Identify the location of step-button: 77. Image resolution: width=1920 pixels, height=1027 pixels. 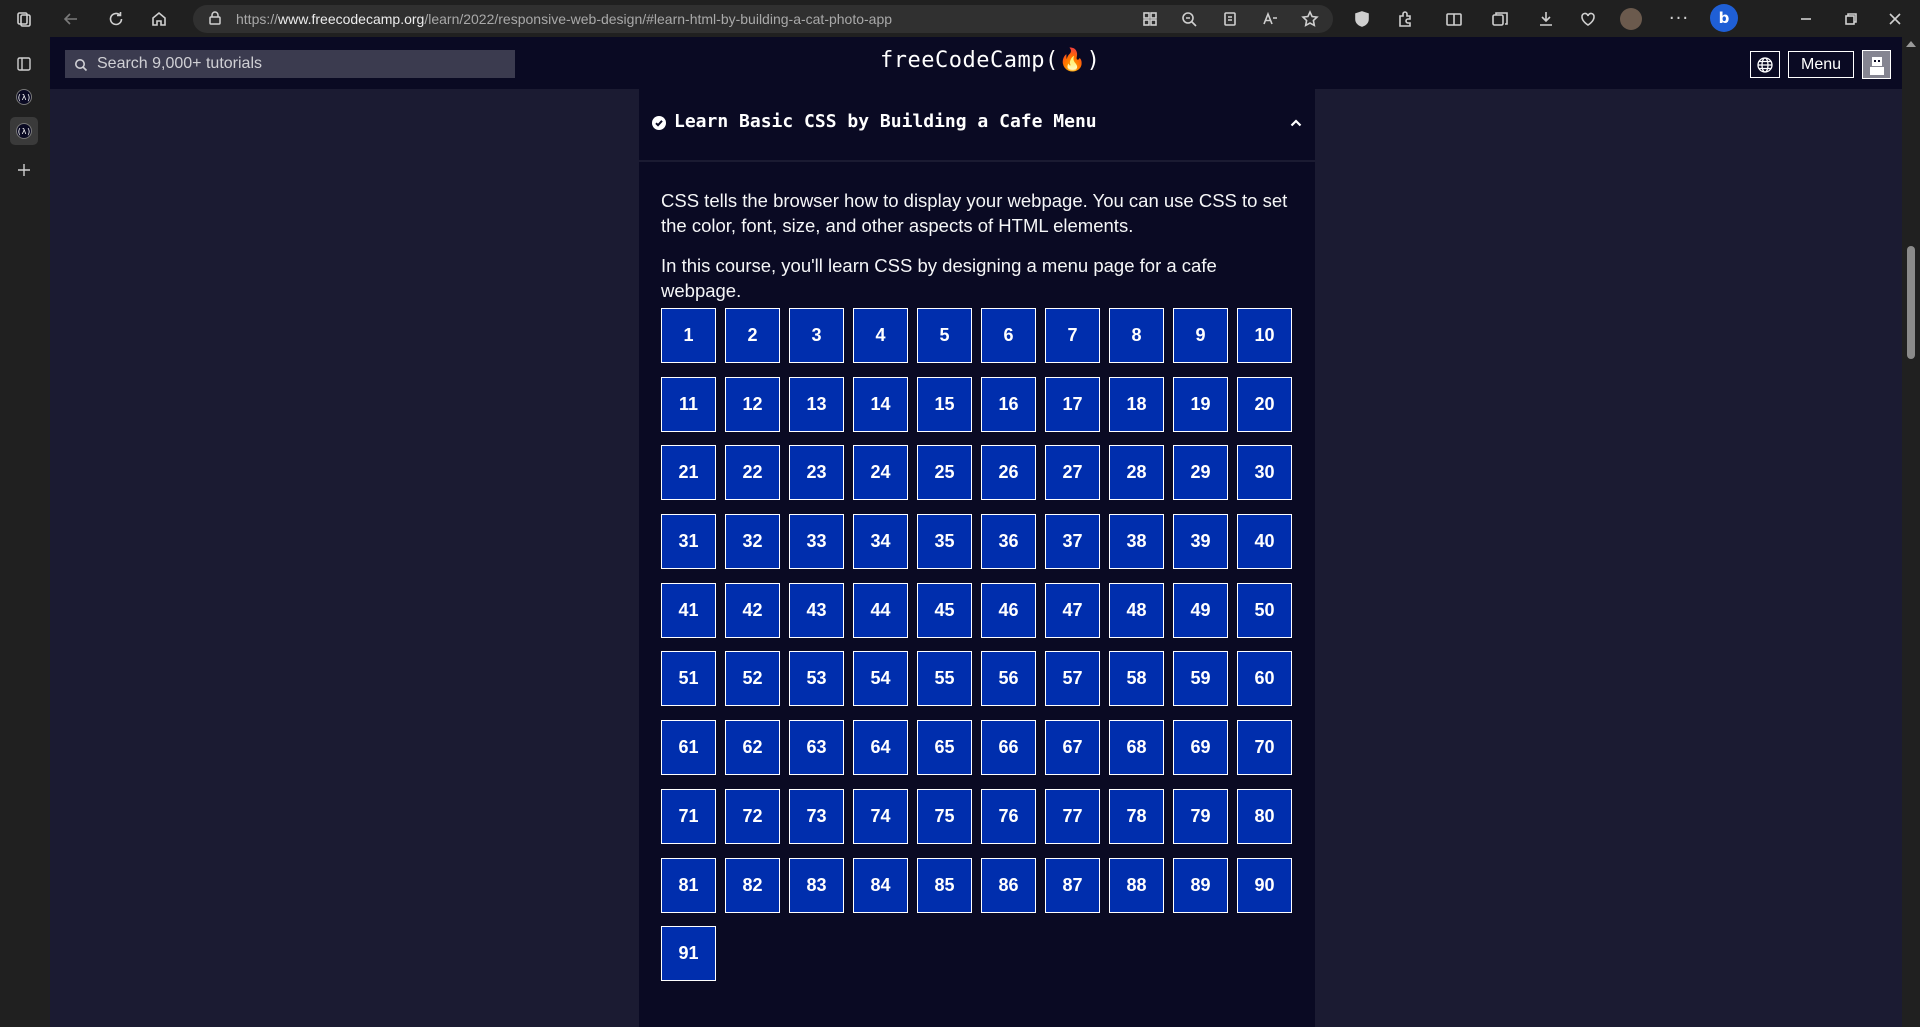
(1072, 816).